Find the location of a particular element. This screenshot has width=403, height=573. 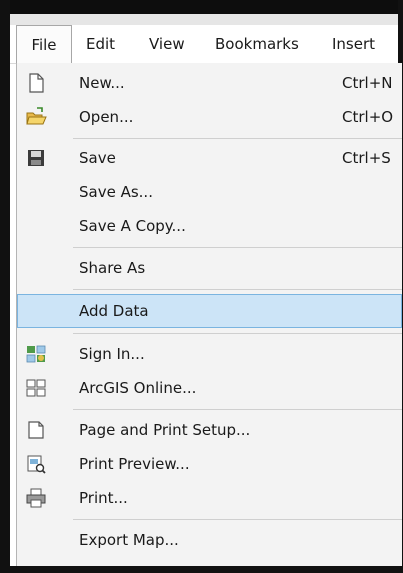

menu-bookmarks: Bookmarks is located at coordinates (257, 44).